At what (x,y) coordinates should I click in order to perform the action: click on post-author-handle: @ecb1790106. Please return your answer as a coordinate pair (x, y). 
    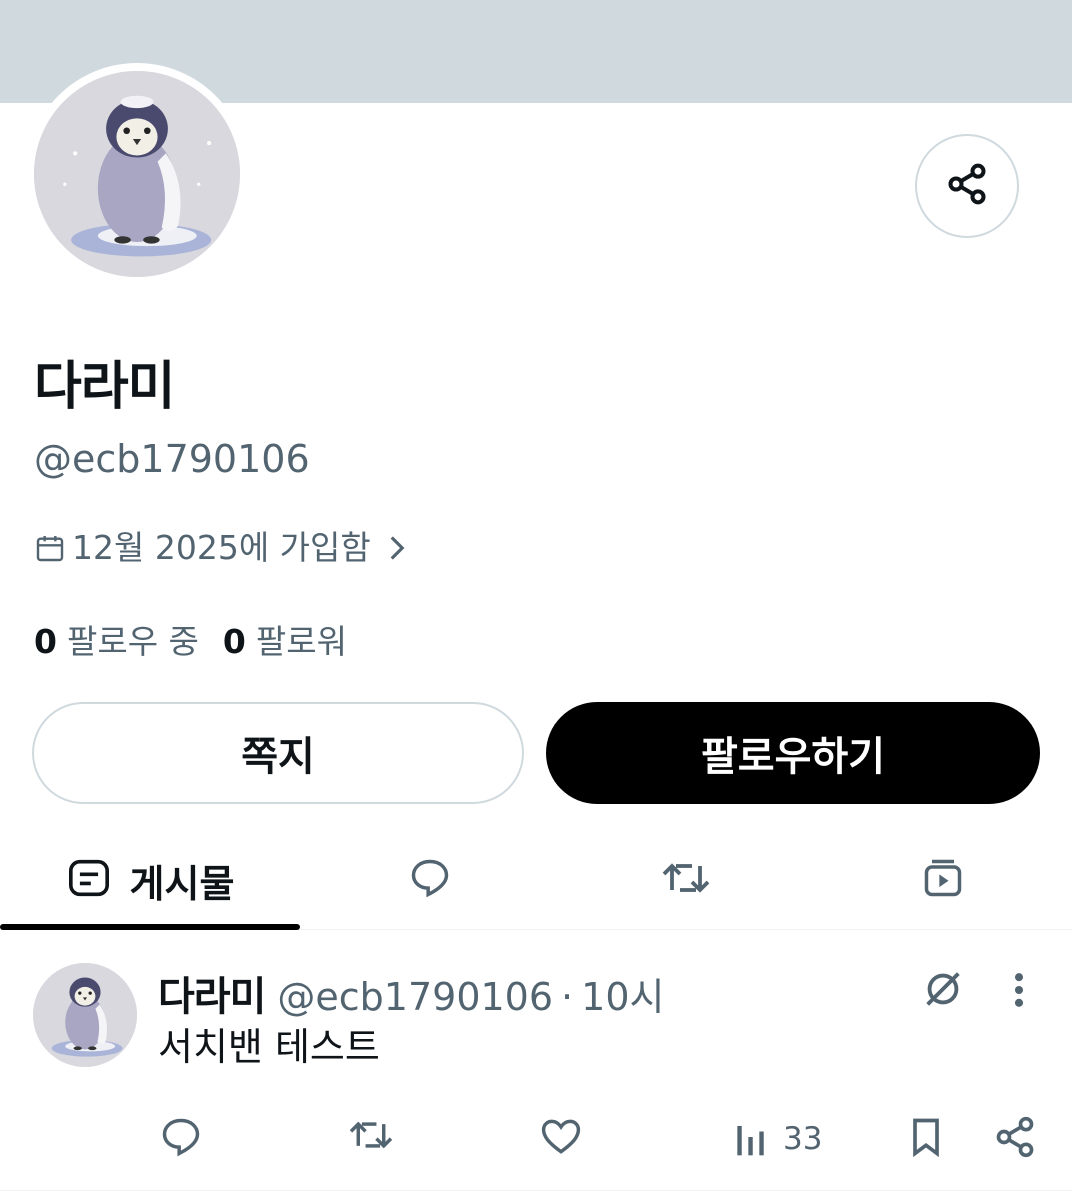
    Looking at the image, I should click on (415, 997).